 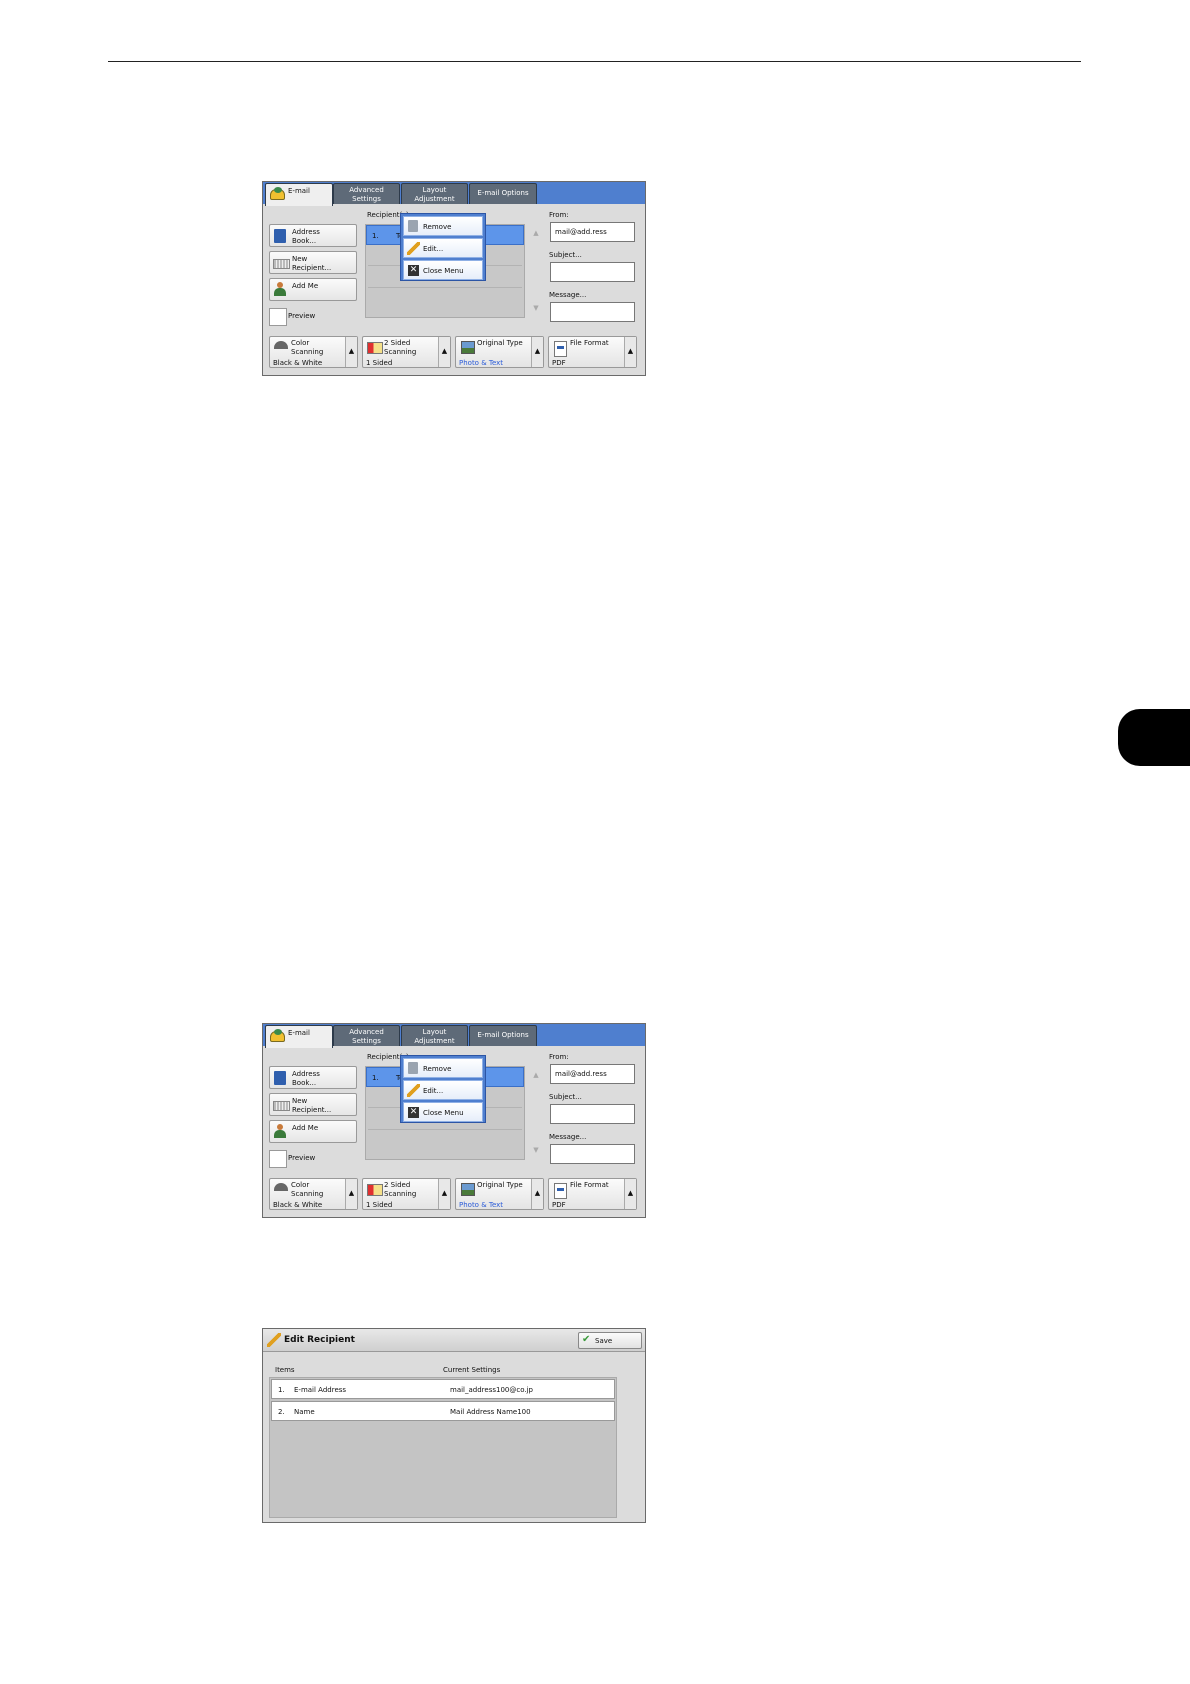 What do you see at coordinates (434, 1032) in the screenshot?
I see `tab-label-line1: Layout` at bounding box center [434, 1032].